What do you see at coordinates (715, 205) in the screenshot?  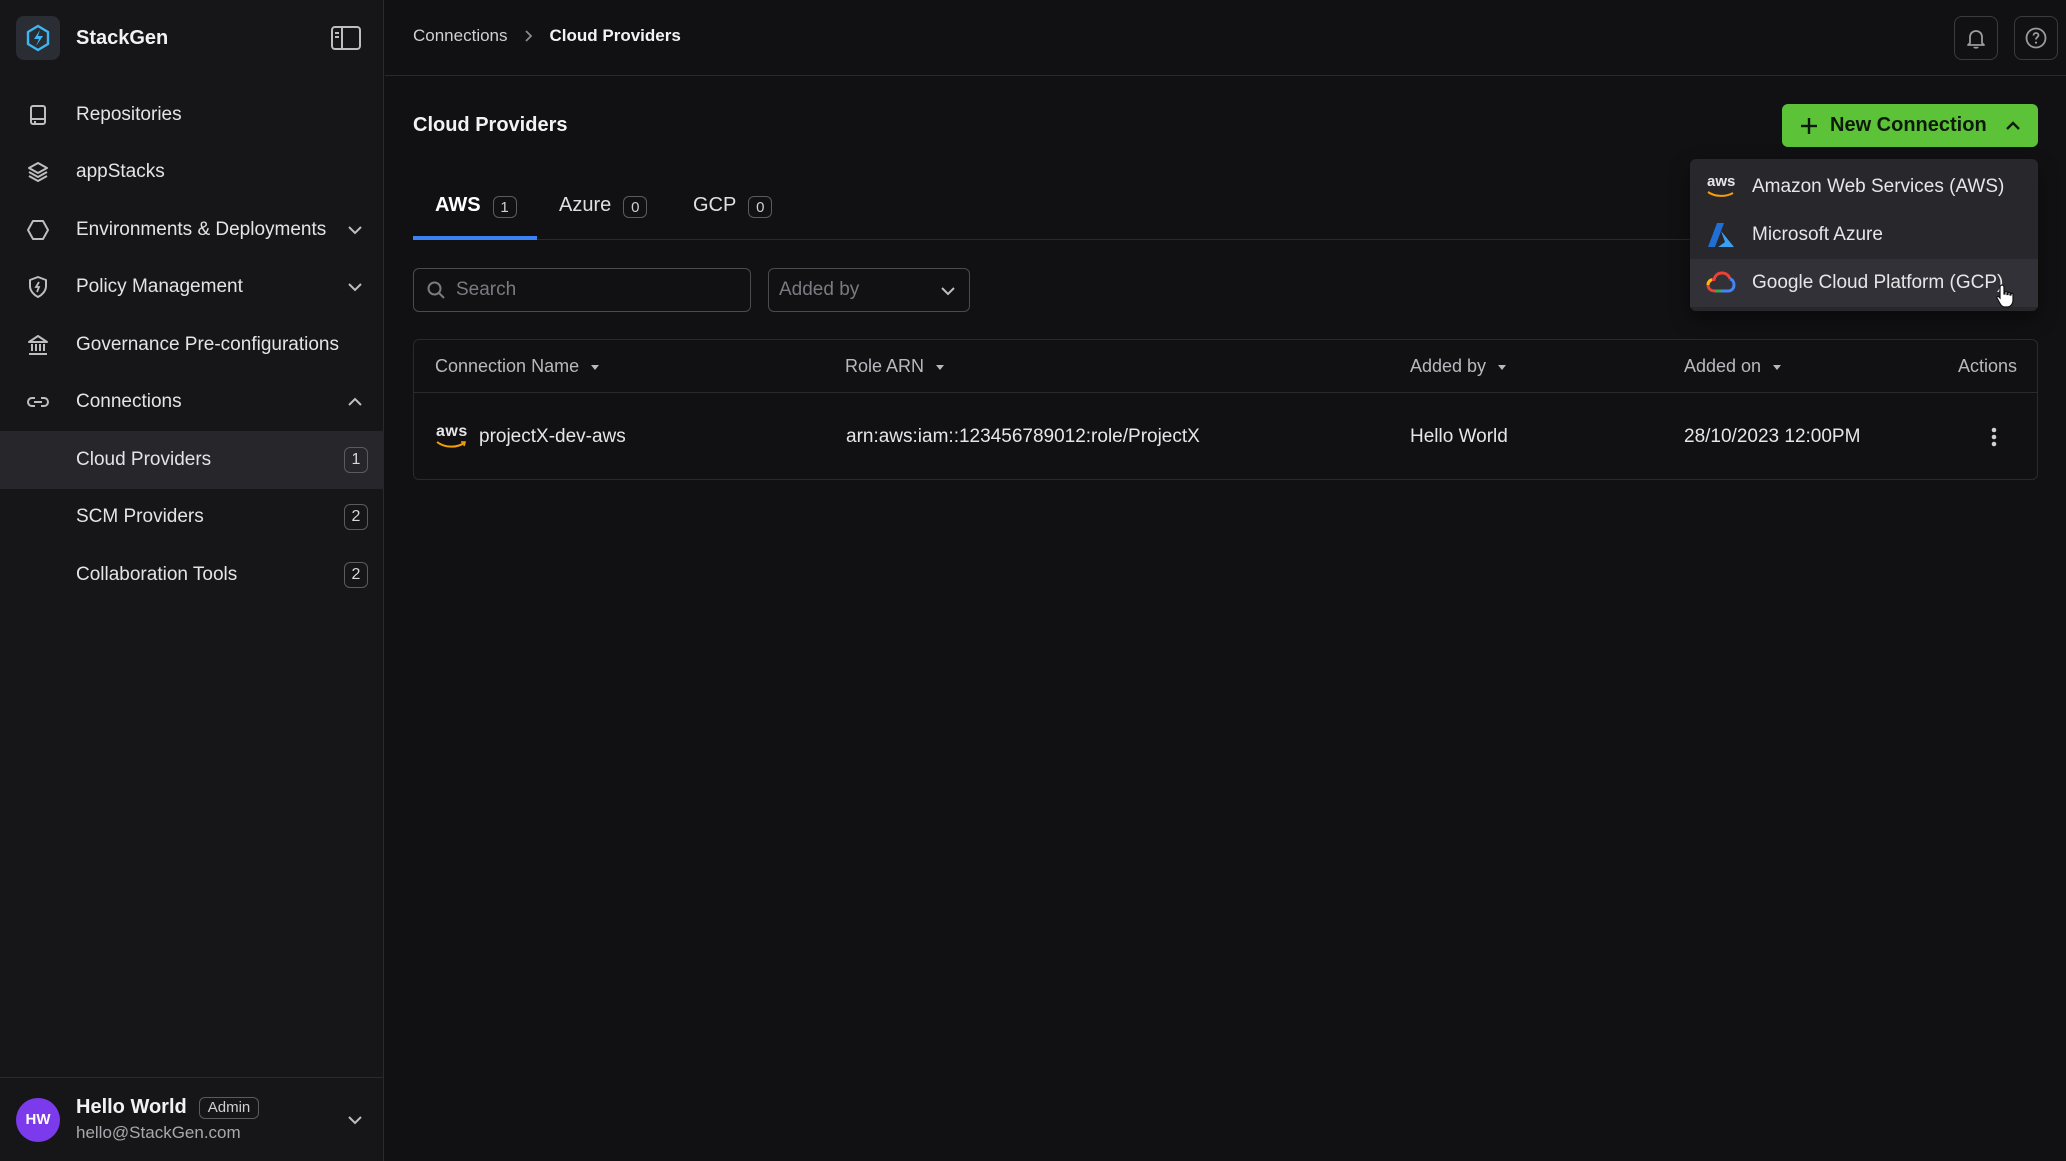 I see `tab-label: GCP` at bounding box center [715, 205].